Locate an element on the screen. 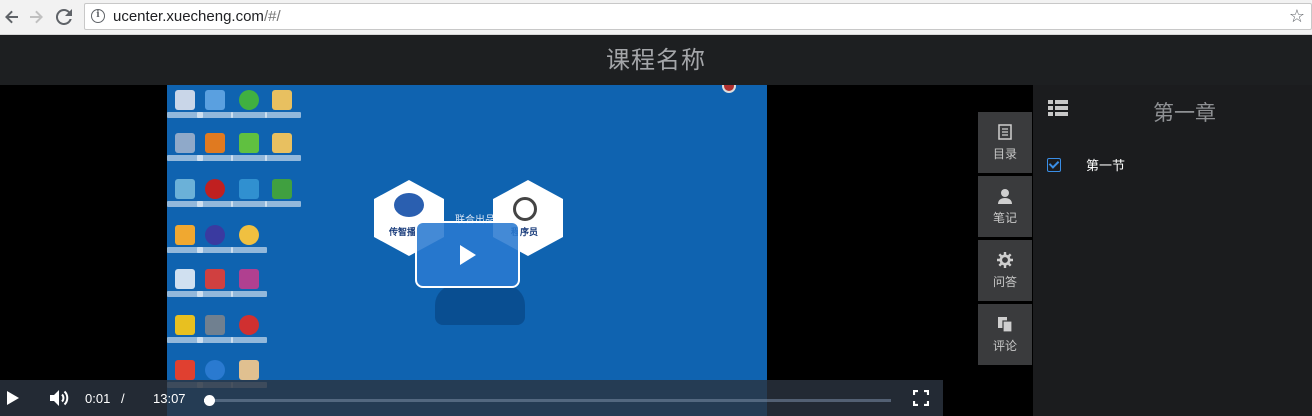  progress-bar is located at coordinates (547, 400).